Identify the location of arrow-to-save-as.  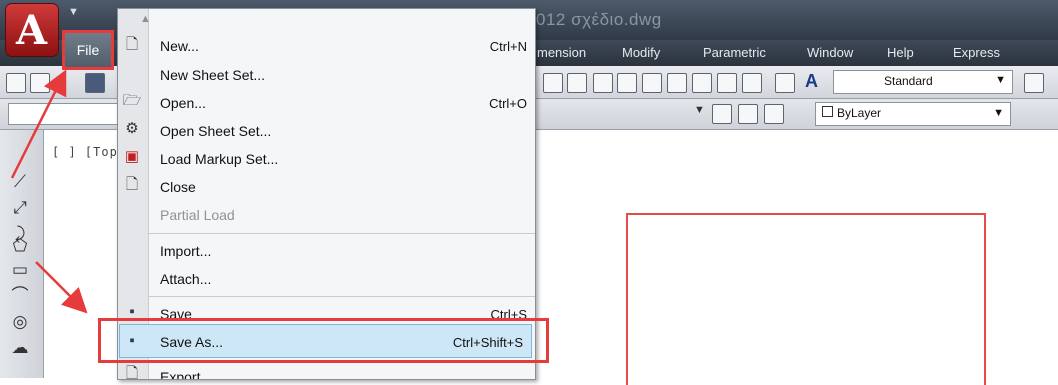
(61, 287).